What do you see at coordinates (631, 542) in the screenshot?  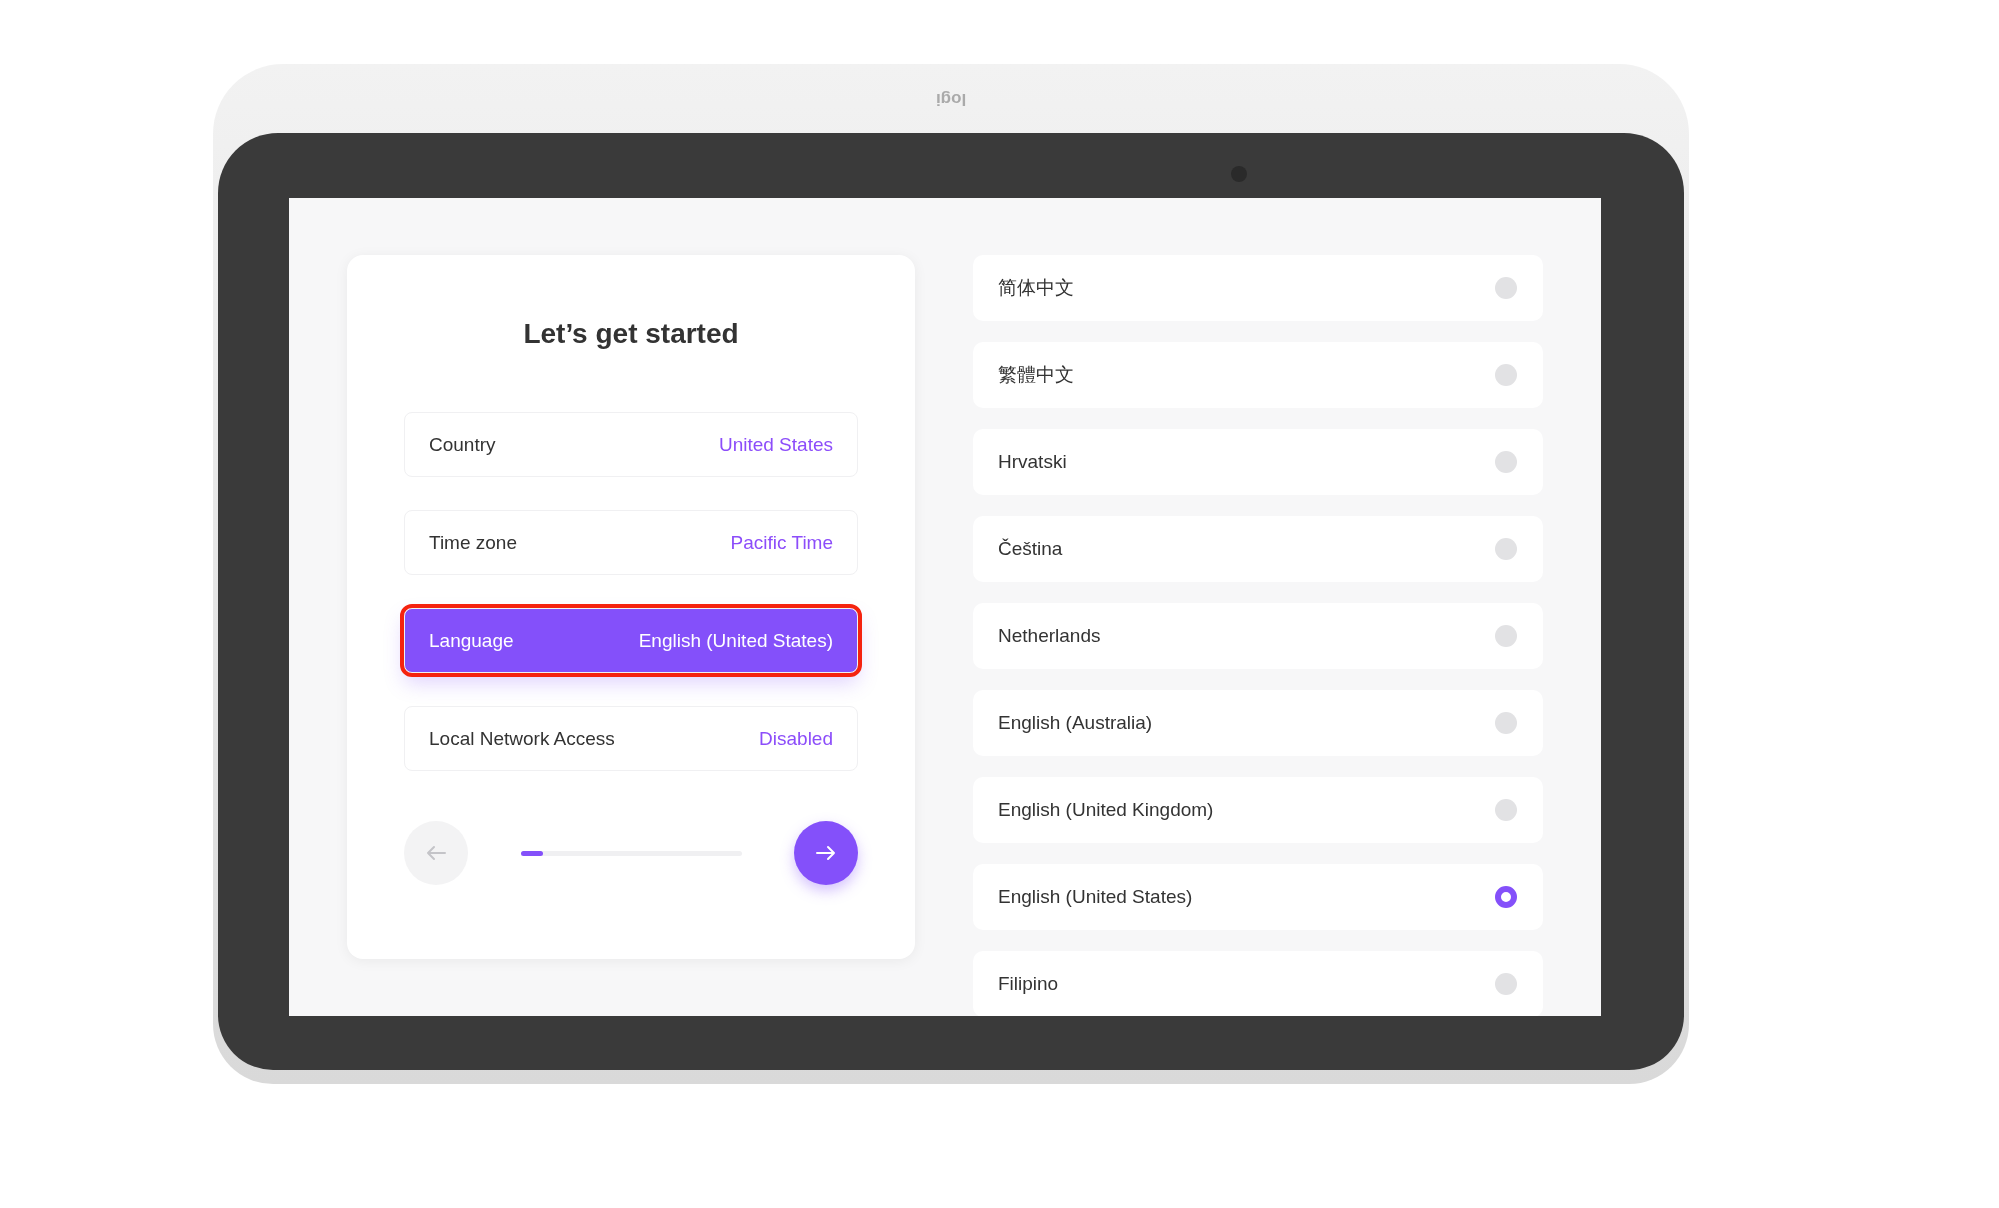 I see `setting-row: Time zone Pacific Time` at bounding box center [631, 542].